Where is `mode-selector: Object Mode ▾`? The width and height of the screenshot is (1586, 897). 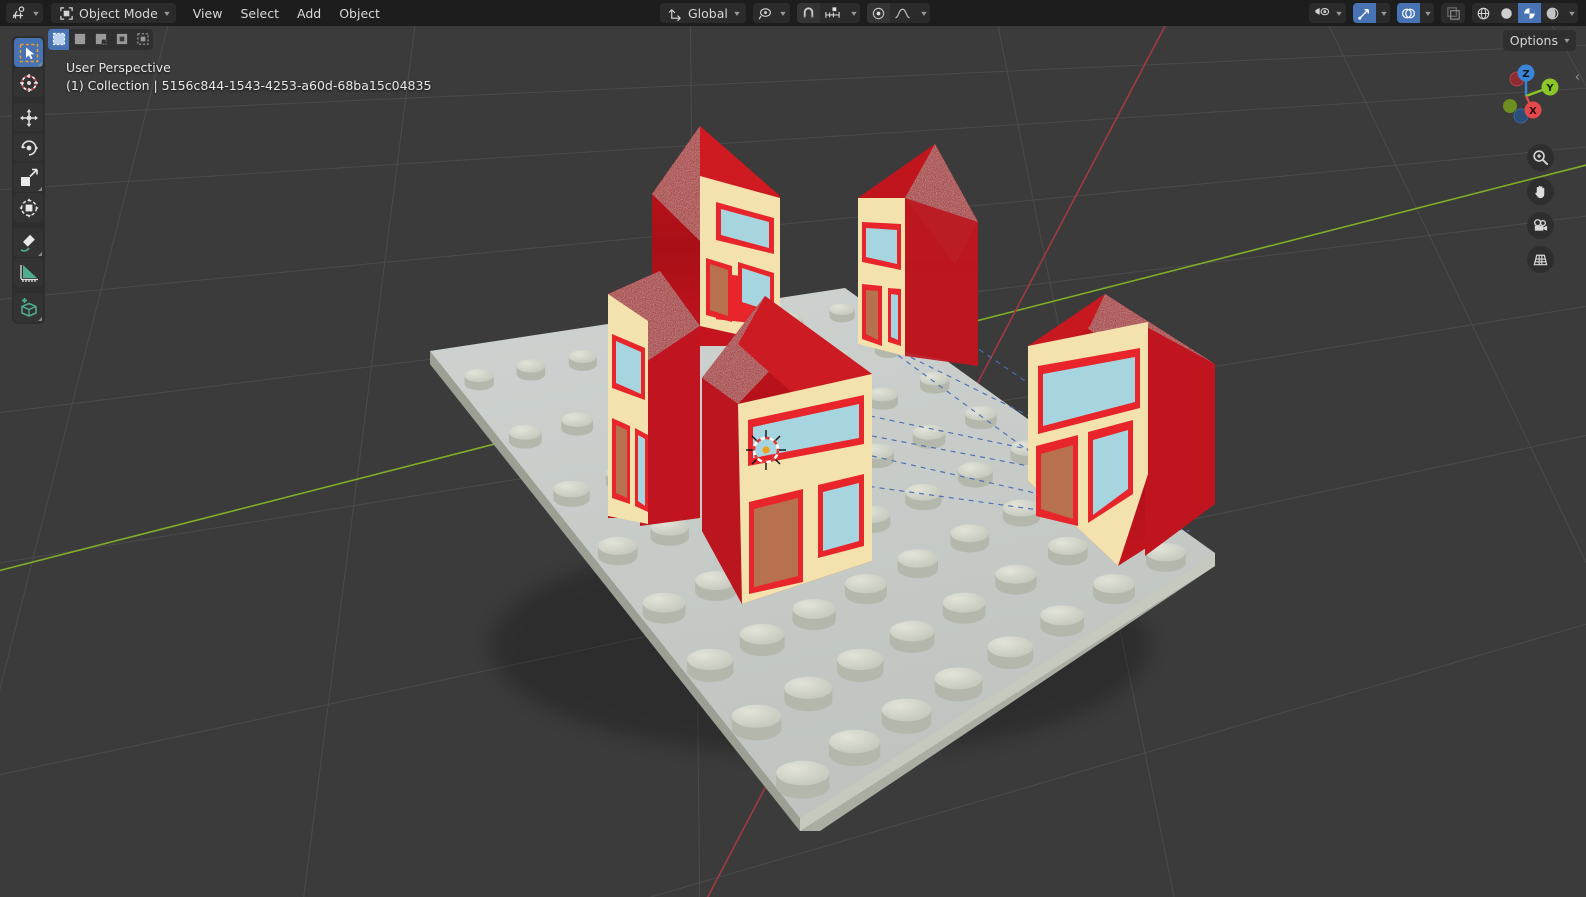 mode-selector: Object Mode ▾ is located at coordinates (113, 13).